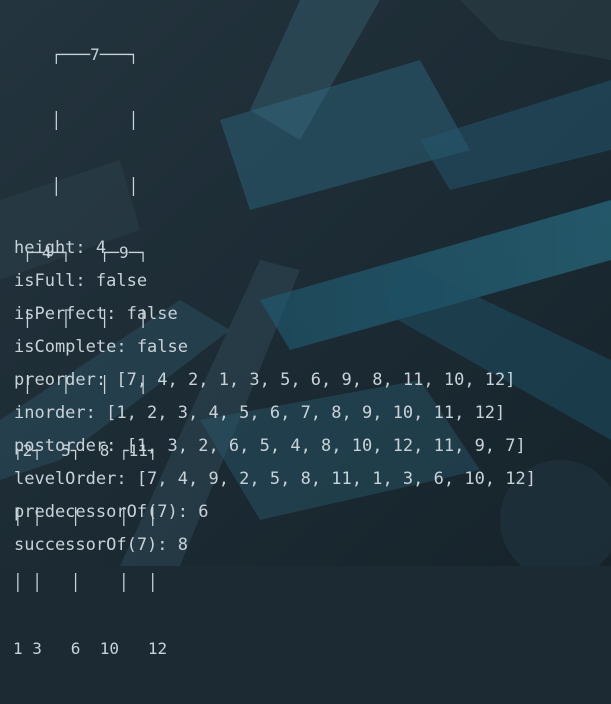 The height and width of the screenshot is (704, 611). Describe the element at coordinates (96, 314) in the screenshot. I see `is-perfect-output: isPerfect: false` at that location.